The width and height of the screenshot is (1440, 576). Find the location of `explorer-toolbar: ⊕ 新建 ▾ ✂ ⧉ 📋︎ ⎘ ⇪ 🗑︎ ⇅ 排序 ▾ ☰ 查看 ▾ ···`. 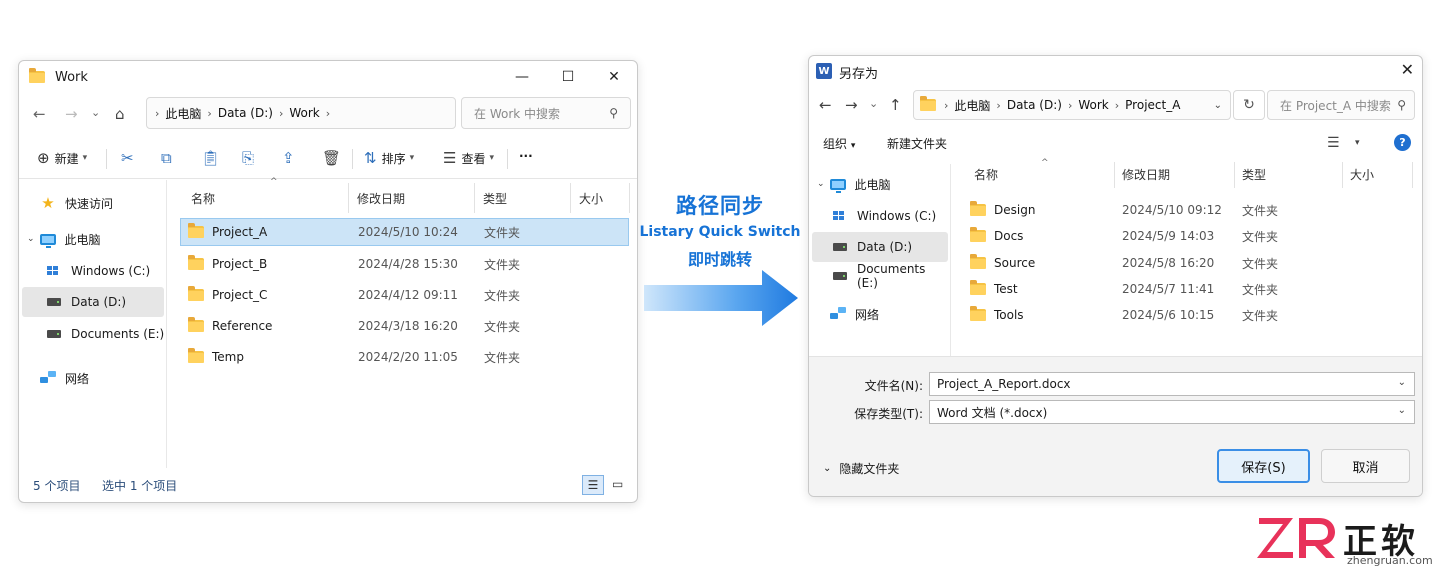

explorer-toolbar: ⊕ 新建 ▾ ✂ ⧉ 📋︎ ⎘ ⇪ 🗑︎ ⇅ 排序 ▾ ☰ 查看 ▾ ··· is located at coordinates (328, 159).